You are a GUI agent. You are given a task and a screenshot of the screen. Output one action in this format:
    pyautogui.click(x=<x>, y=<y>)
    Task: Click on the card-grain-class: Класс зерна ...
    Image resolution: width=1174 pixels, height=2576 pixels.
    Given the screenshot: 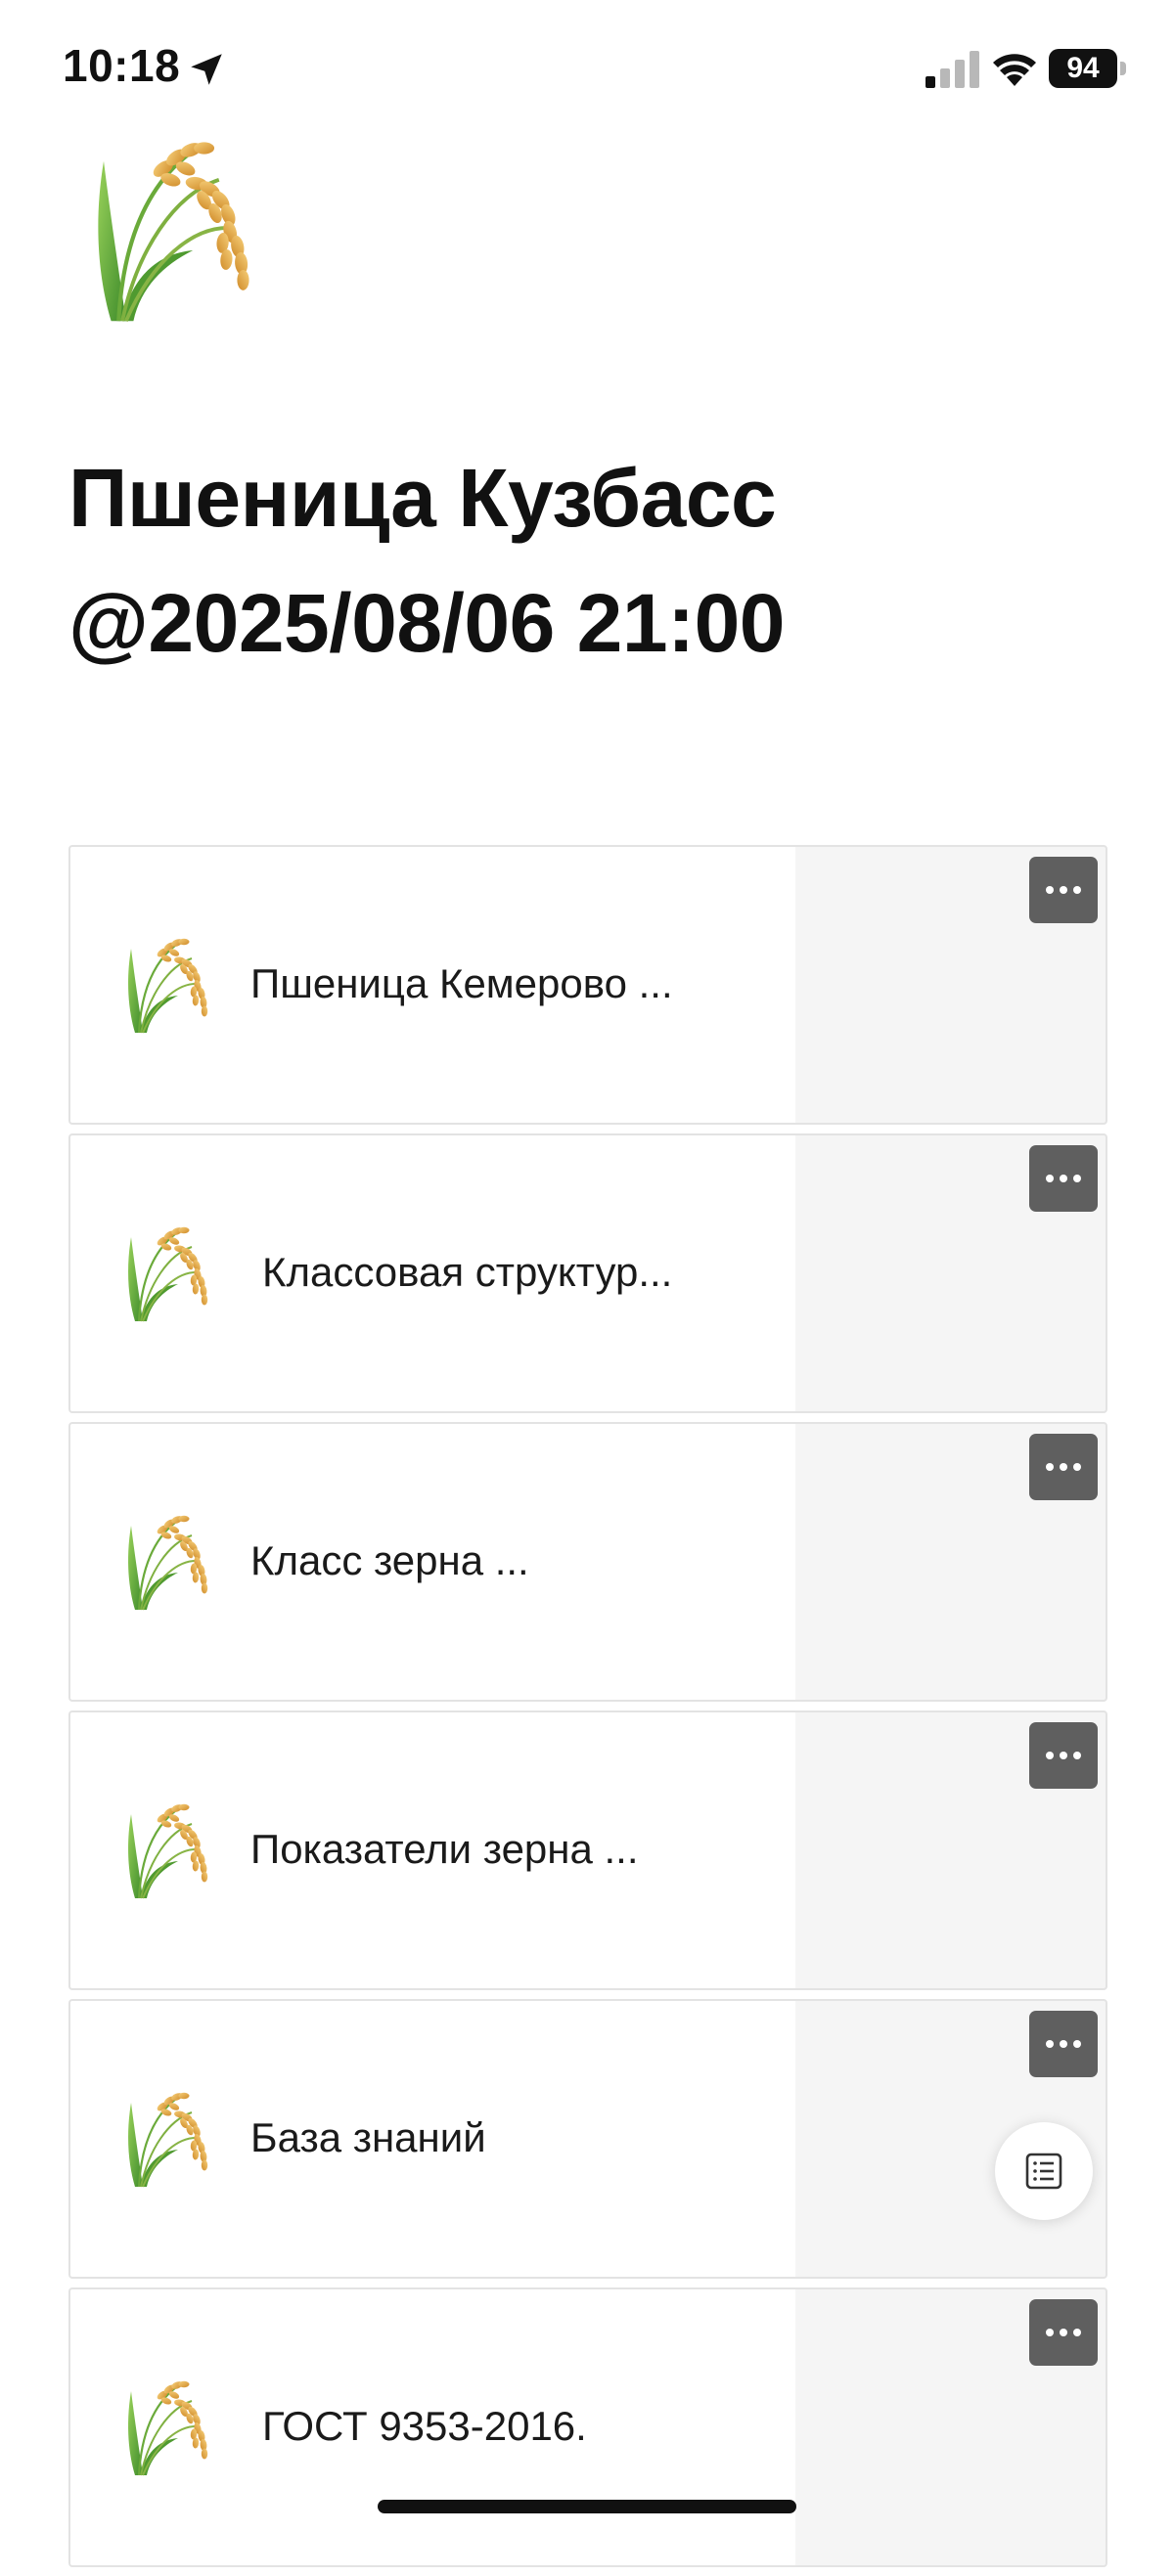 What is the action you would take?
    pyautogui.click(x=587, y=1562)
    